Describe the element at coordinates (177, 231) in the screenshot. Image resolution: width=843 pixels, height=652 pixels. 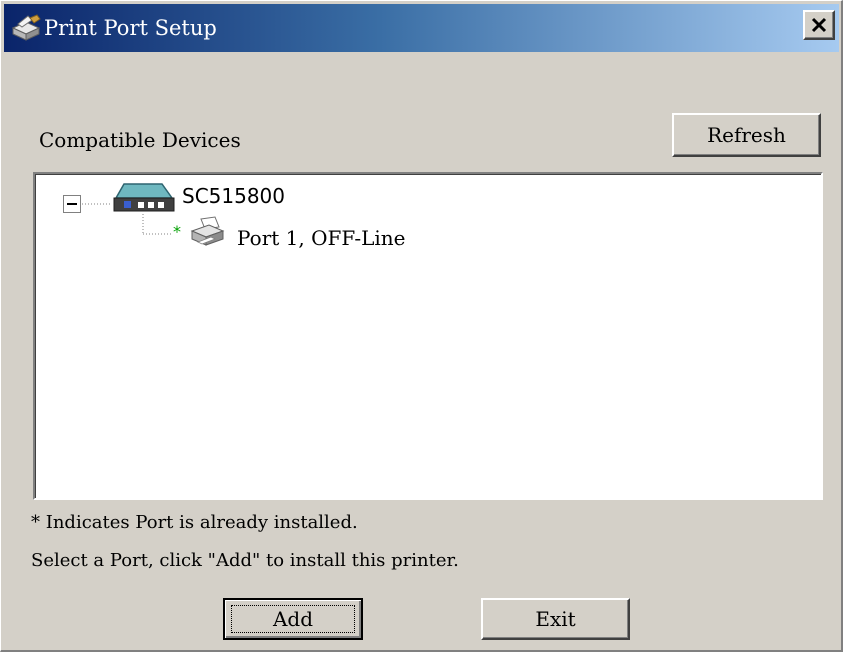
I see `installed-marker: *` at that location.